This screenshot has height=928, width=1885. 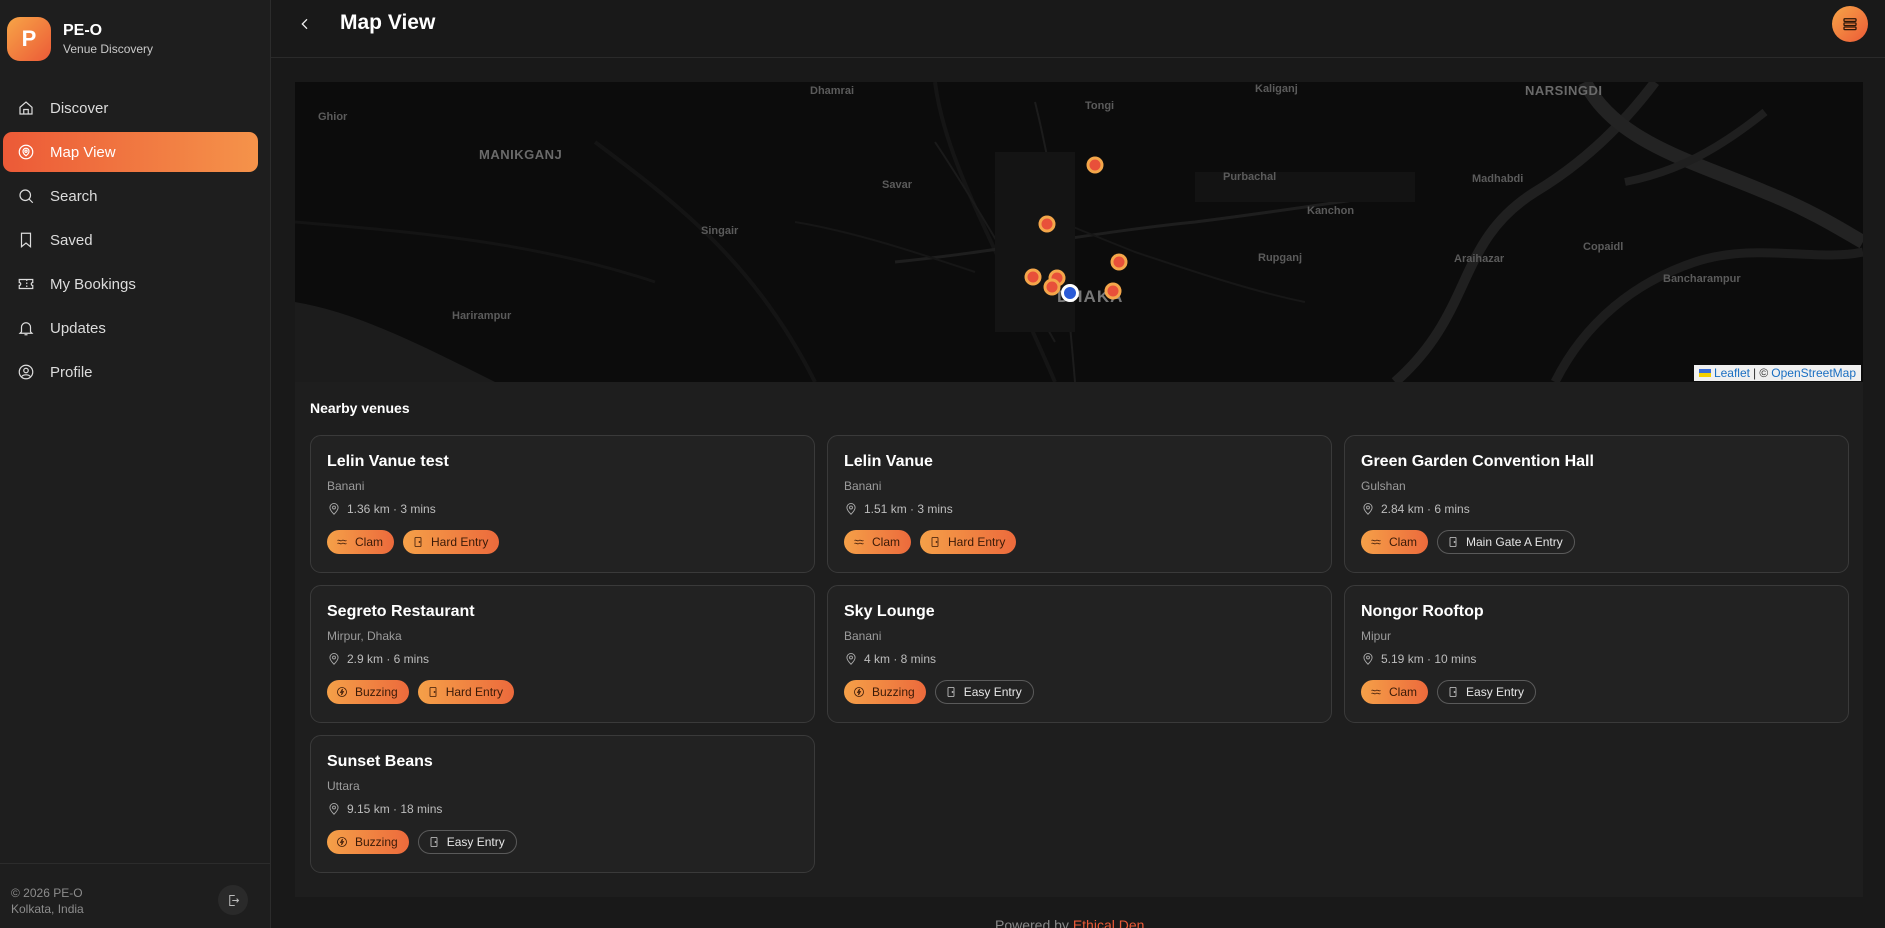 What do you see at coordinates (130, 240) in the screenshot?
I see `sidebar-item-saved: Saved` at bounding box center [130, 240].